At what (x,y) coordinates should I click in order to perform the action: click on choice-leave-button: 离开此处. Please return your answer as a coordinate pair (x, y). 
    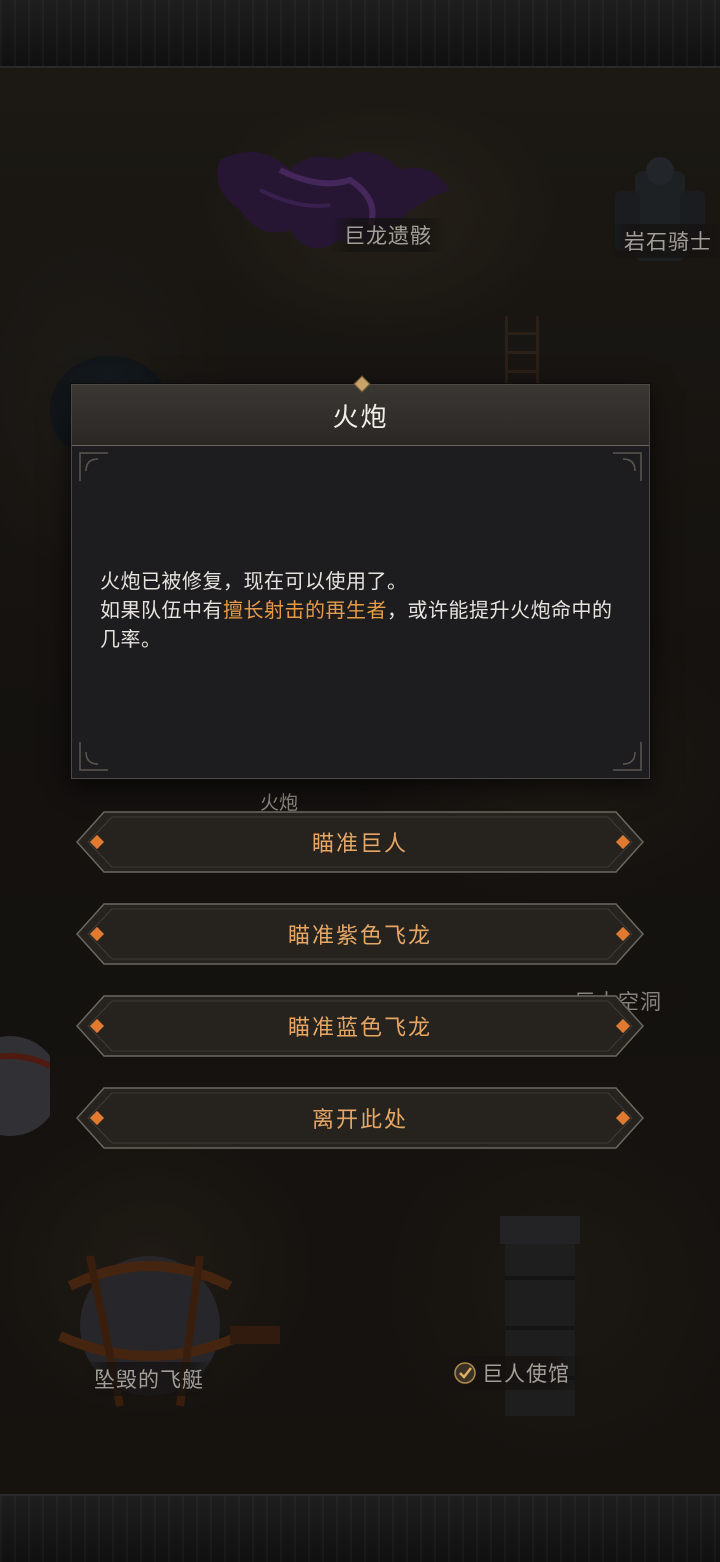
    Looking at the image, I should click on (360, 1118).